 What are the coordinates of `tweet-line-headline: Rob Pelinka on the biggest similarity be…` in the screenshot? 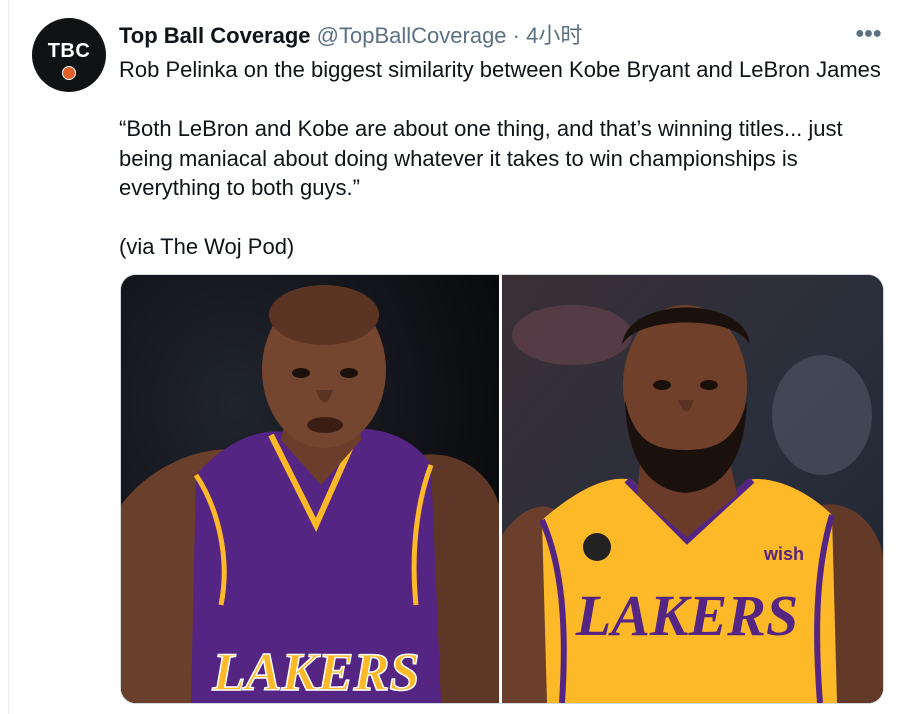 It's located at (500, 69).